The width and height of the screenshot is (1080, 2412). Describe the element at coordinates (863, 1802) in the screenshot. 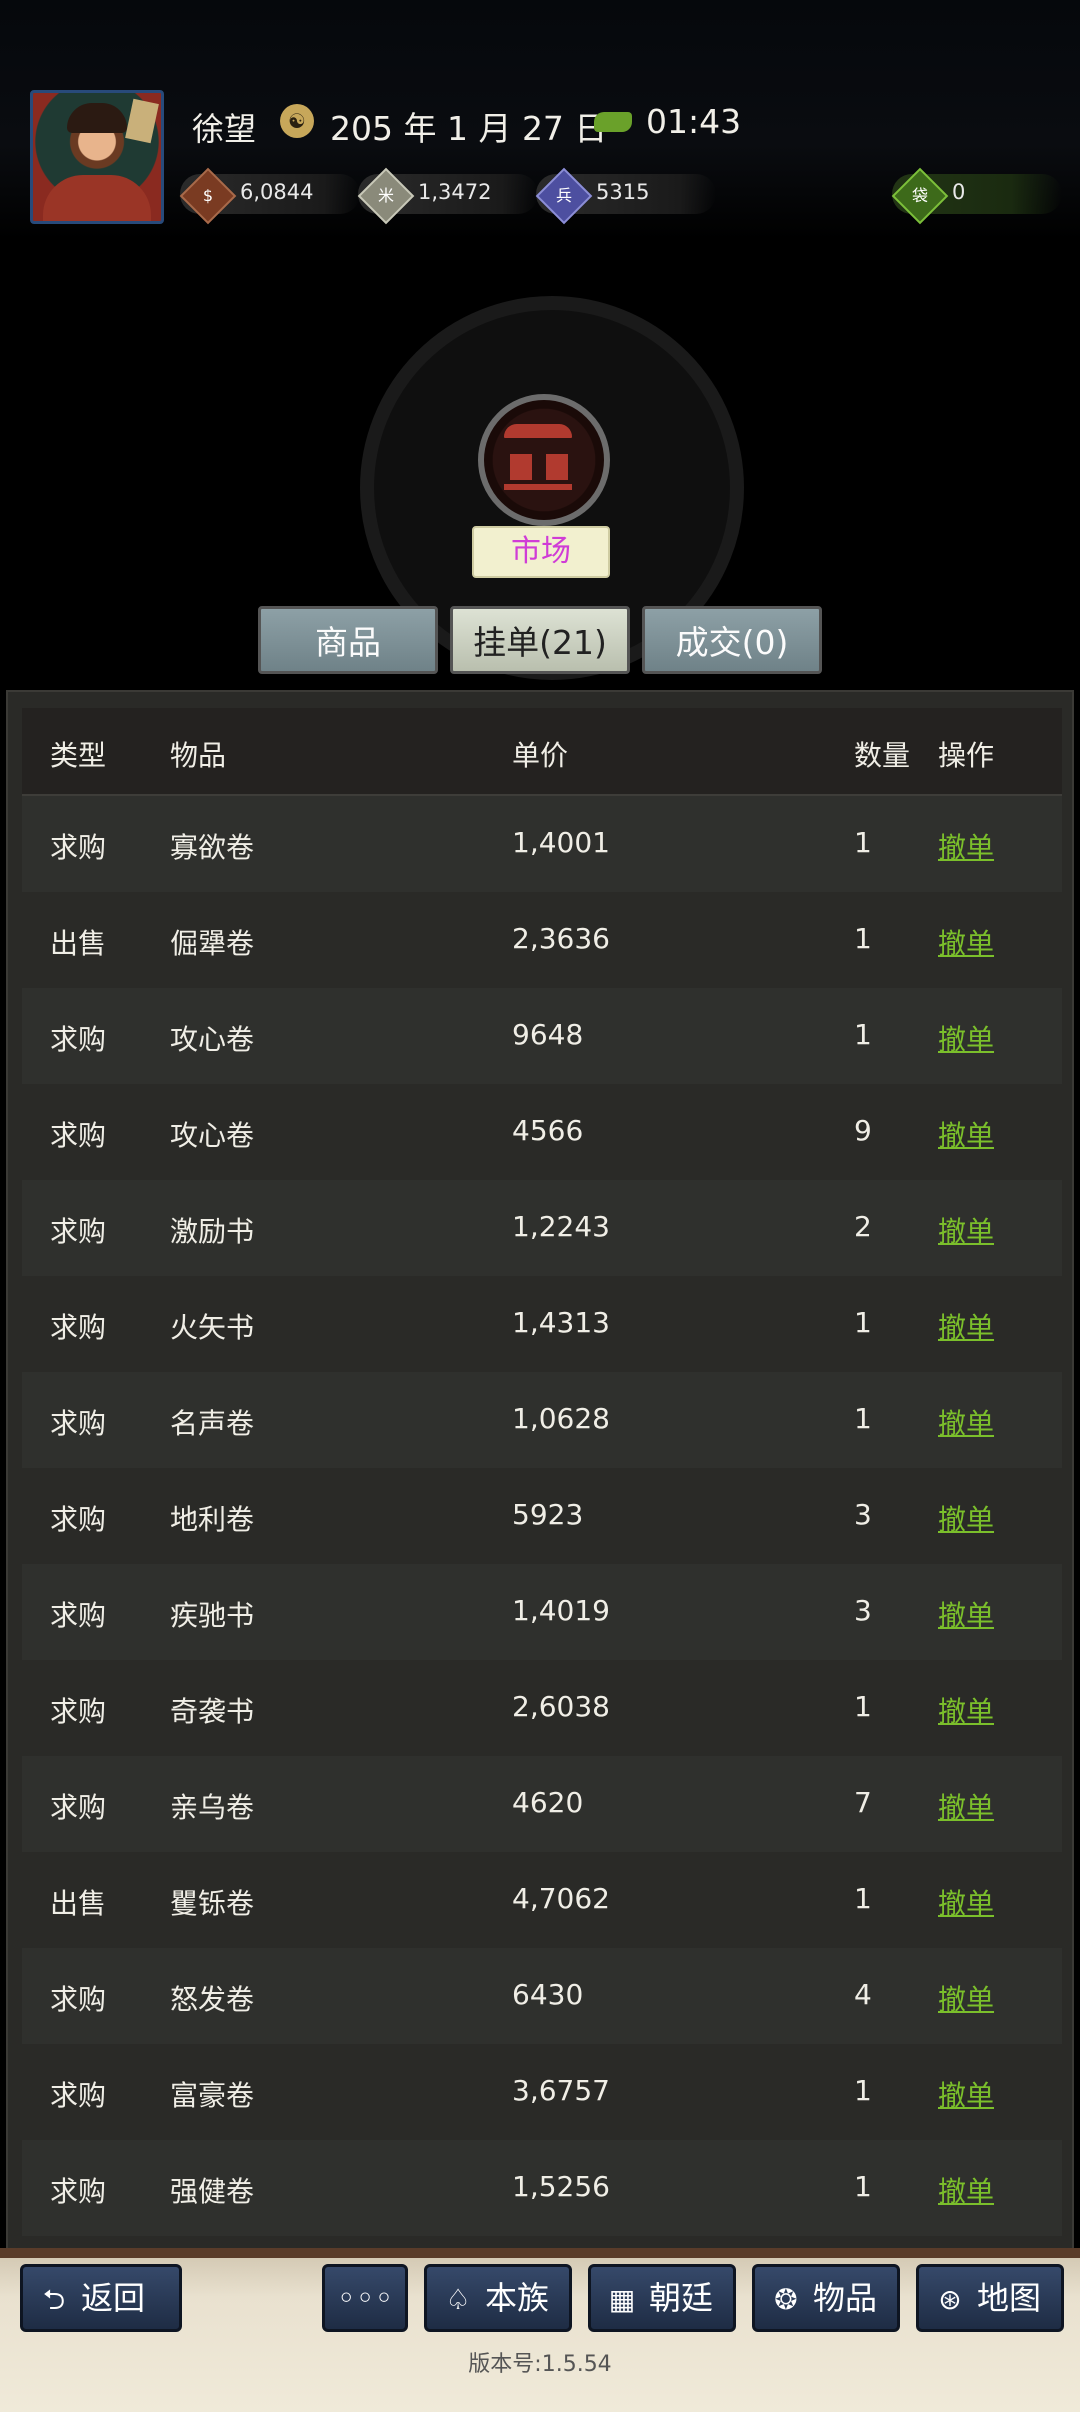

I see `cell-qty: 7` at that location.